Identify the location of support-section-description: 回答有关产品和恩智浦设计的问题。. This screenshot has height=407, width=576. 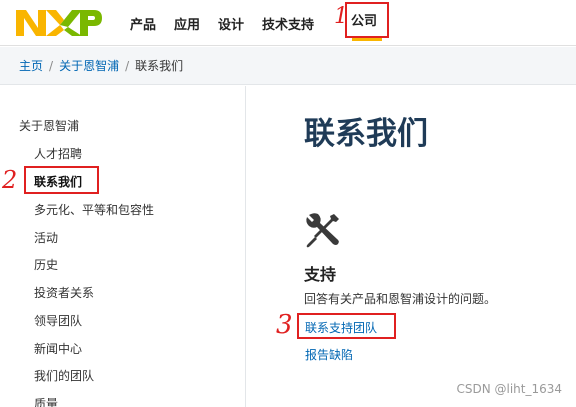
(400, 299).